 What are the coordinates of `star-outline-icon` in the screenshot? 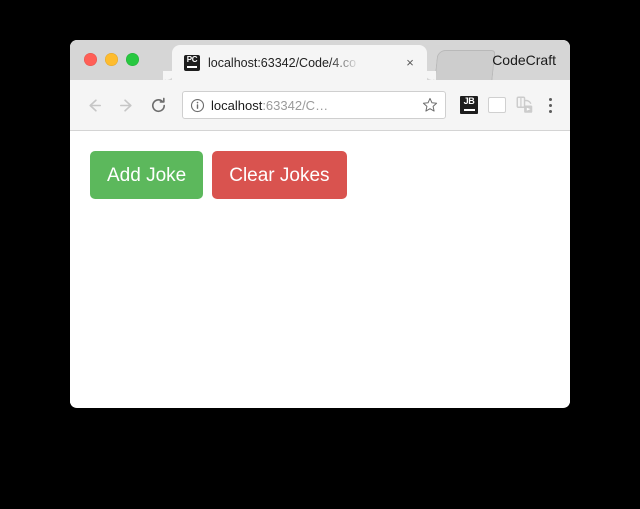 It's located at (430, 105).